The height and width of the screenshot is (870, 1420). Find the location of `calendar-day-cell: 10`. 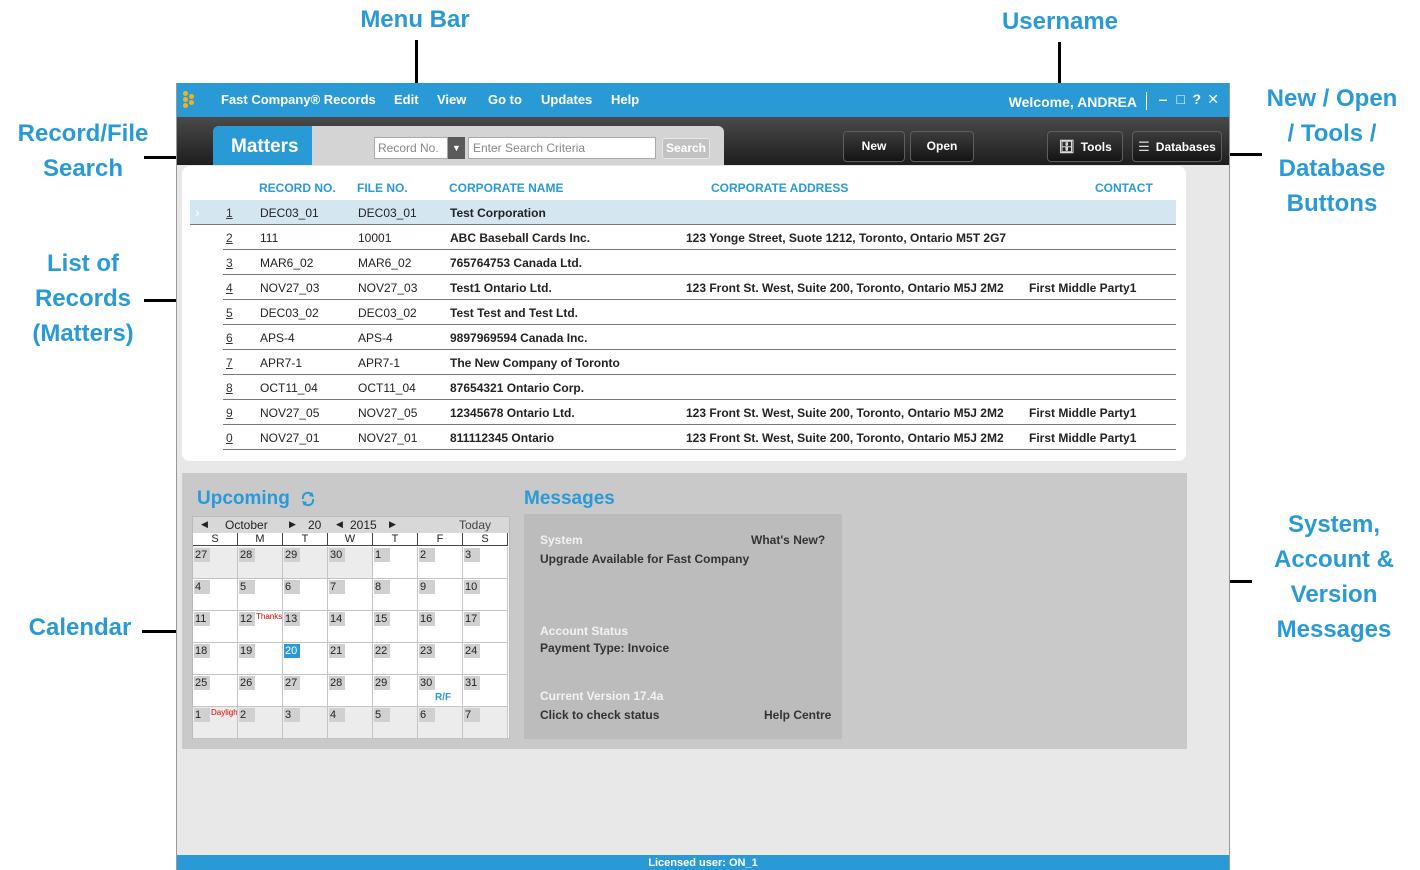

calendar-day-cell: 10 is located at coordinates (485, 595).